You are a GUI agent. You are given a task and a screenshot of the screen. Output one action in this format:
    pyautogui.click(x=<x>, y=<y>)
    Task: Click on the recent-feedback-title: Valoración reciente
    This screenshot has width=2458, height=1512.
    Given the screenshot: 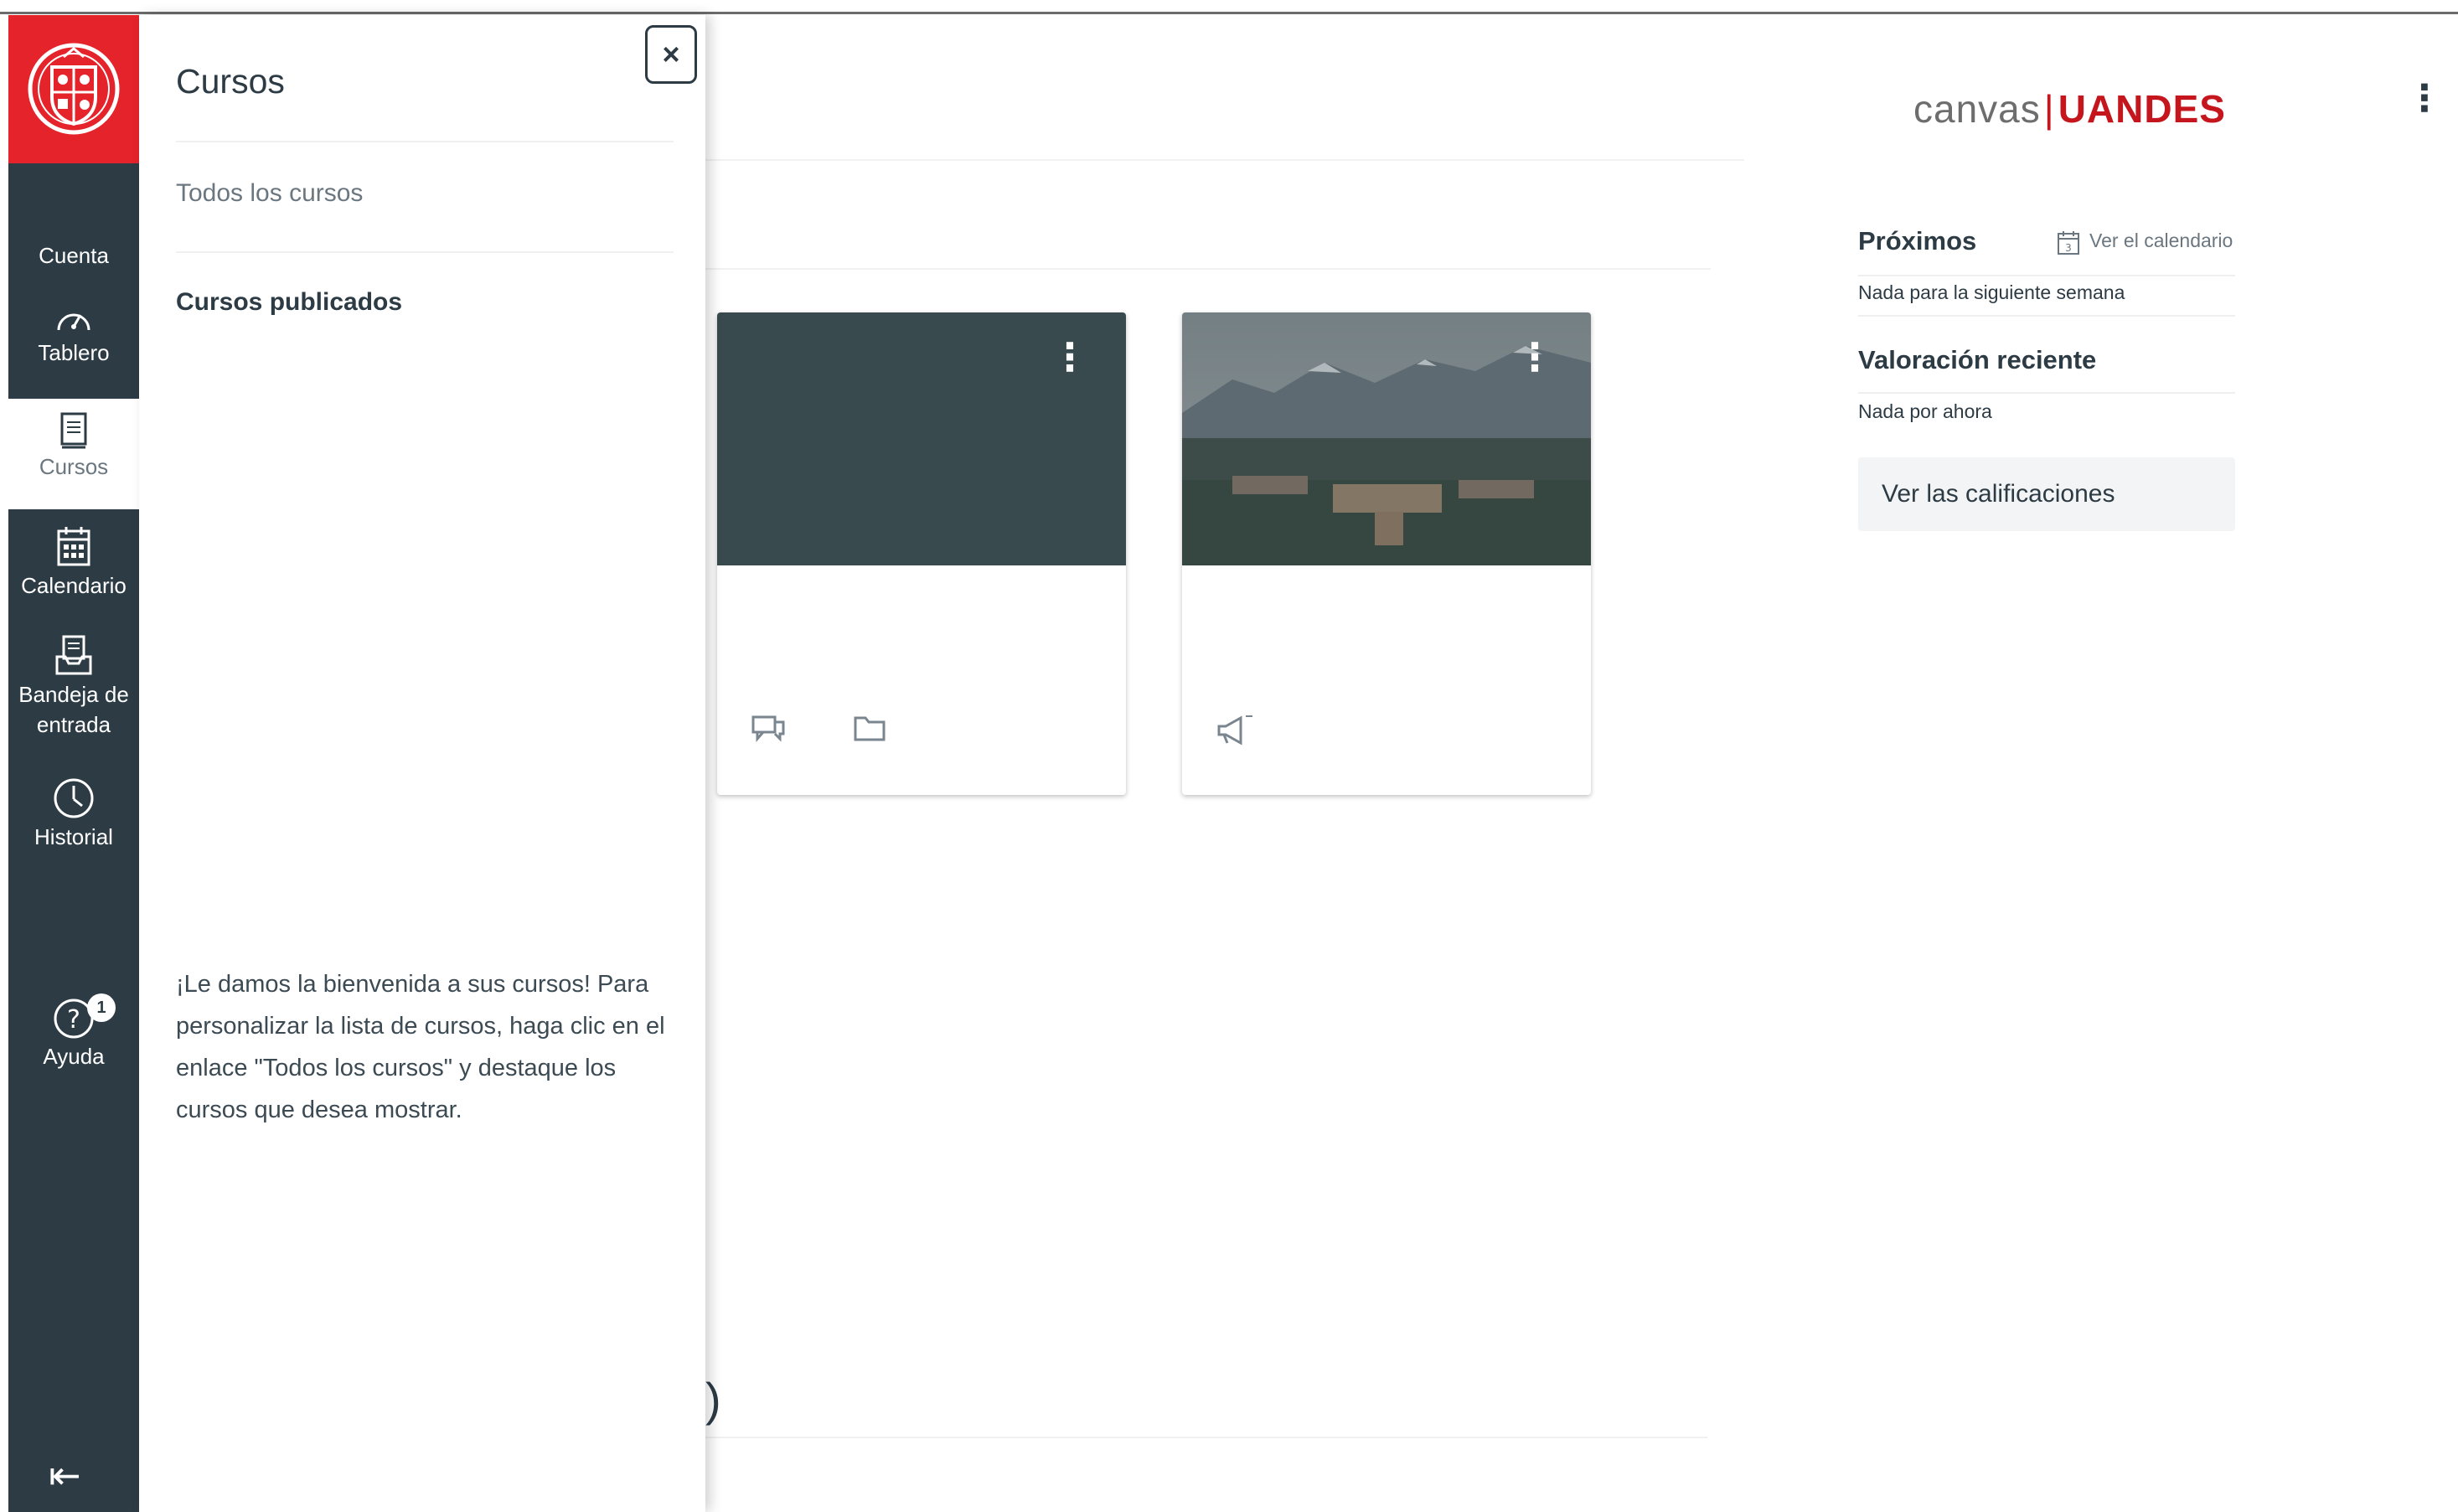 What is the action you would take?
    pyautogui.click(x=1977, y=359)
    